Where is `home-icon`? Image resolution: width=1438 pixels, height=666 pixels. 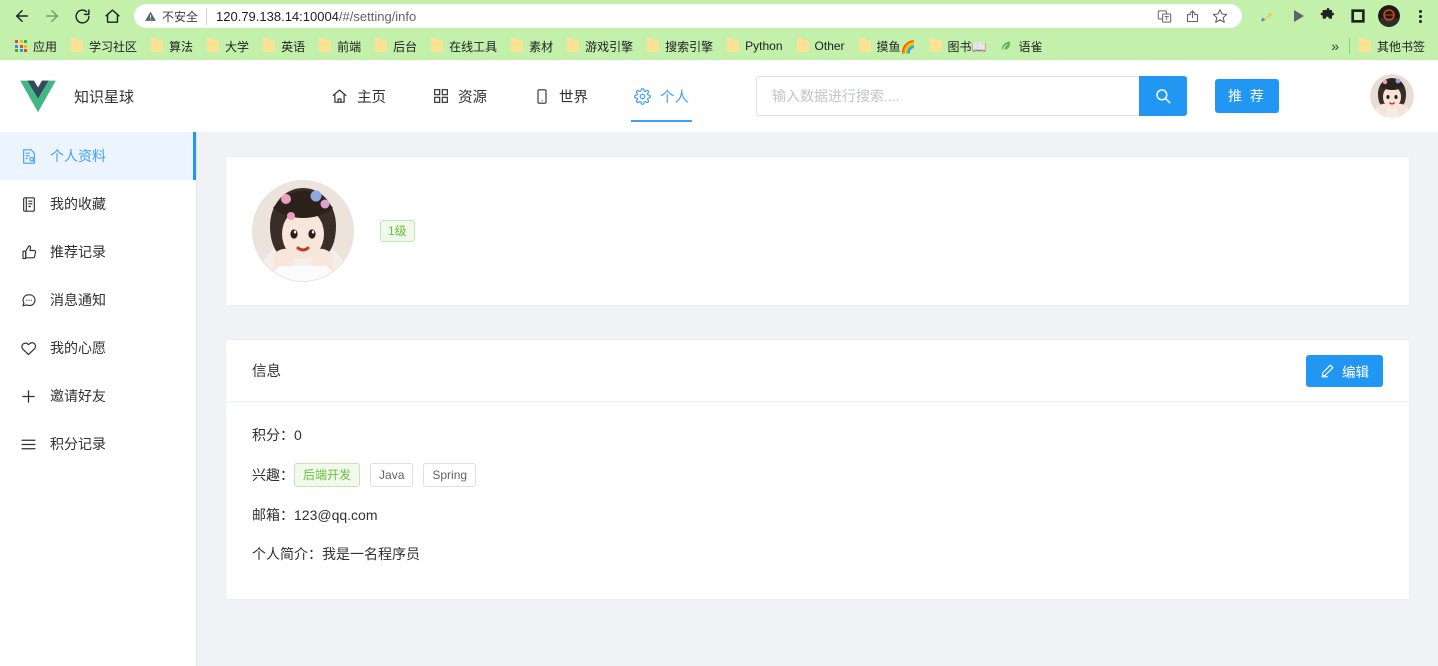
home-icon is located at coordinates (339, 96).